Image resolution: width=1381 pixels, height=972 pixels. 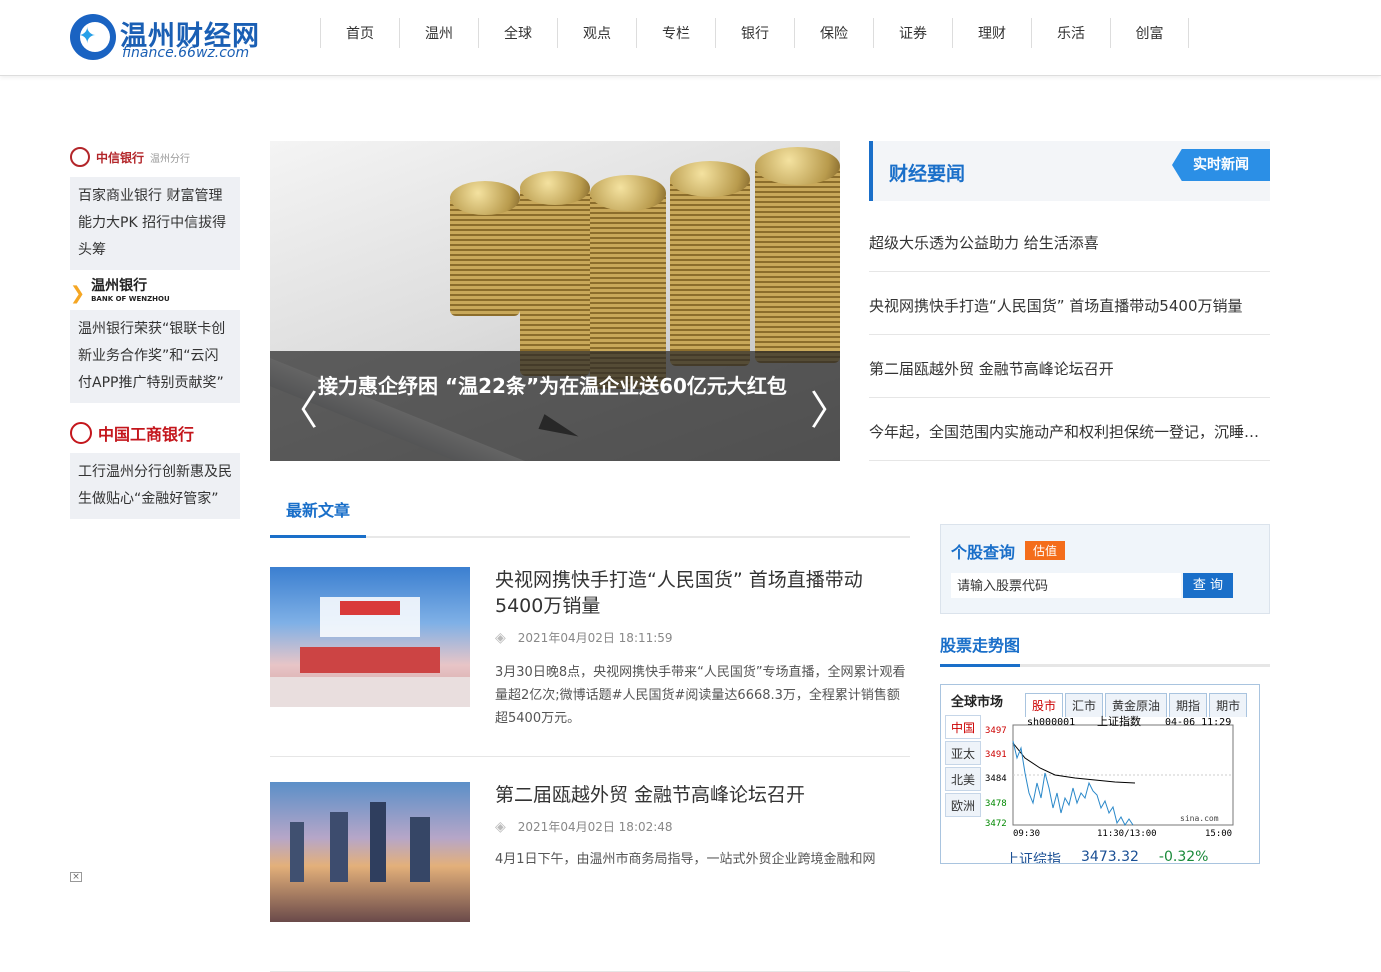 What do you see at coordinates (595, 827) in the screenshot?
I see `article-time: 2021年04月02日 18:02:48` at bounding box center [595, 827].